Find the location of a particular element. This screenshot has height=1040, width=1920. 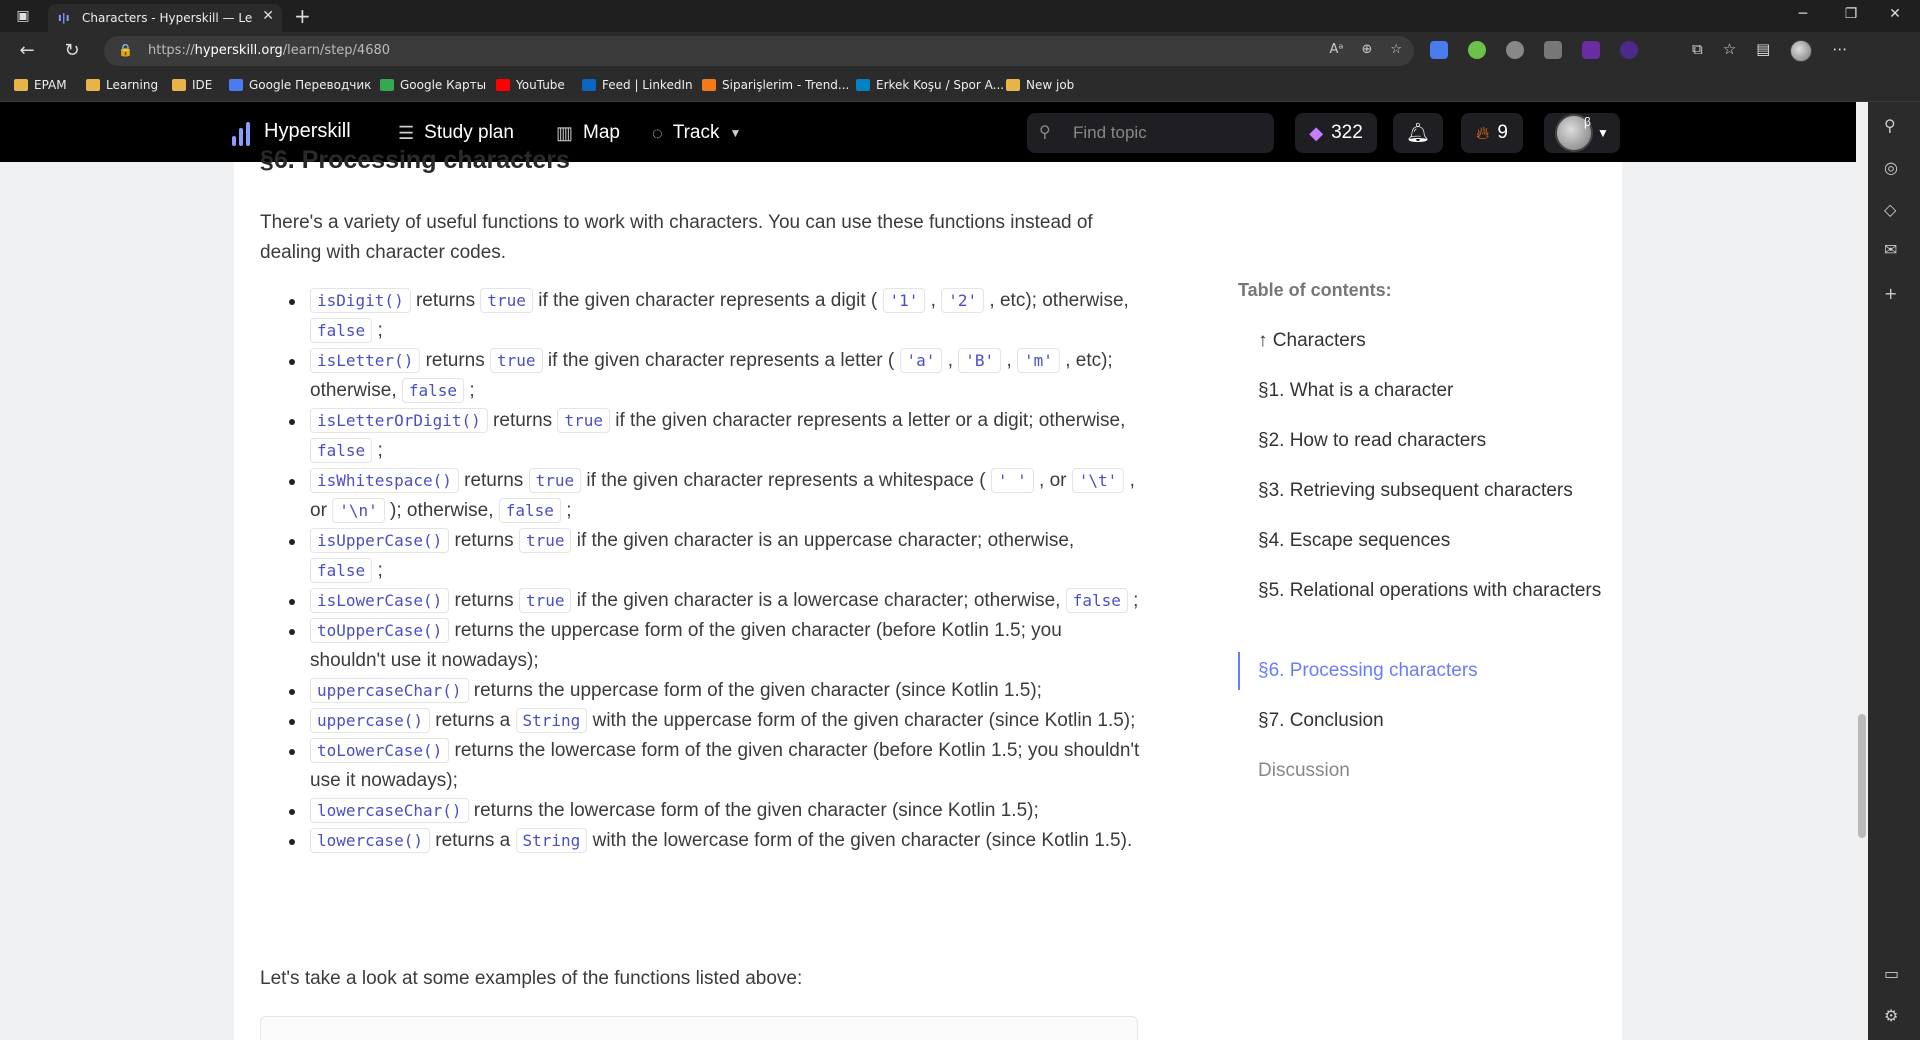

hyperskill-logo-icon is located at coordinates (241, 134).